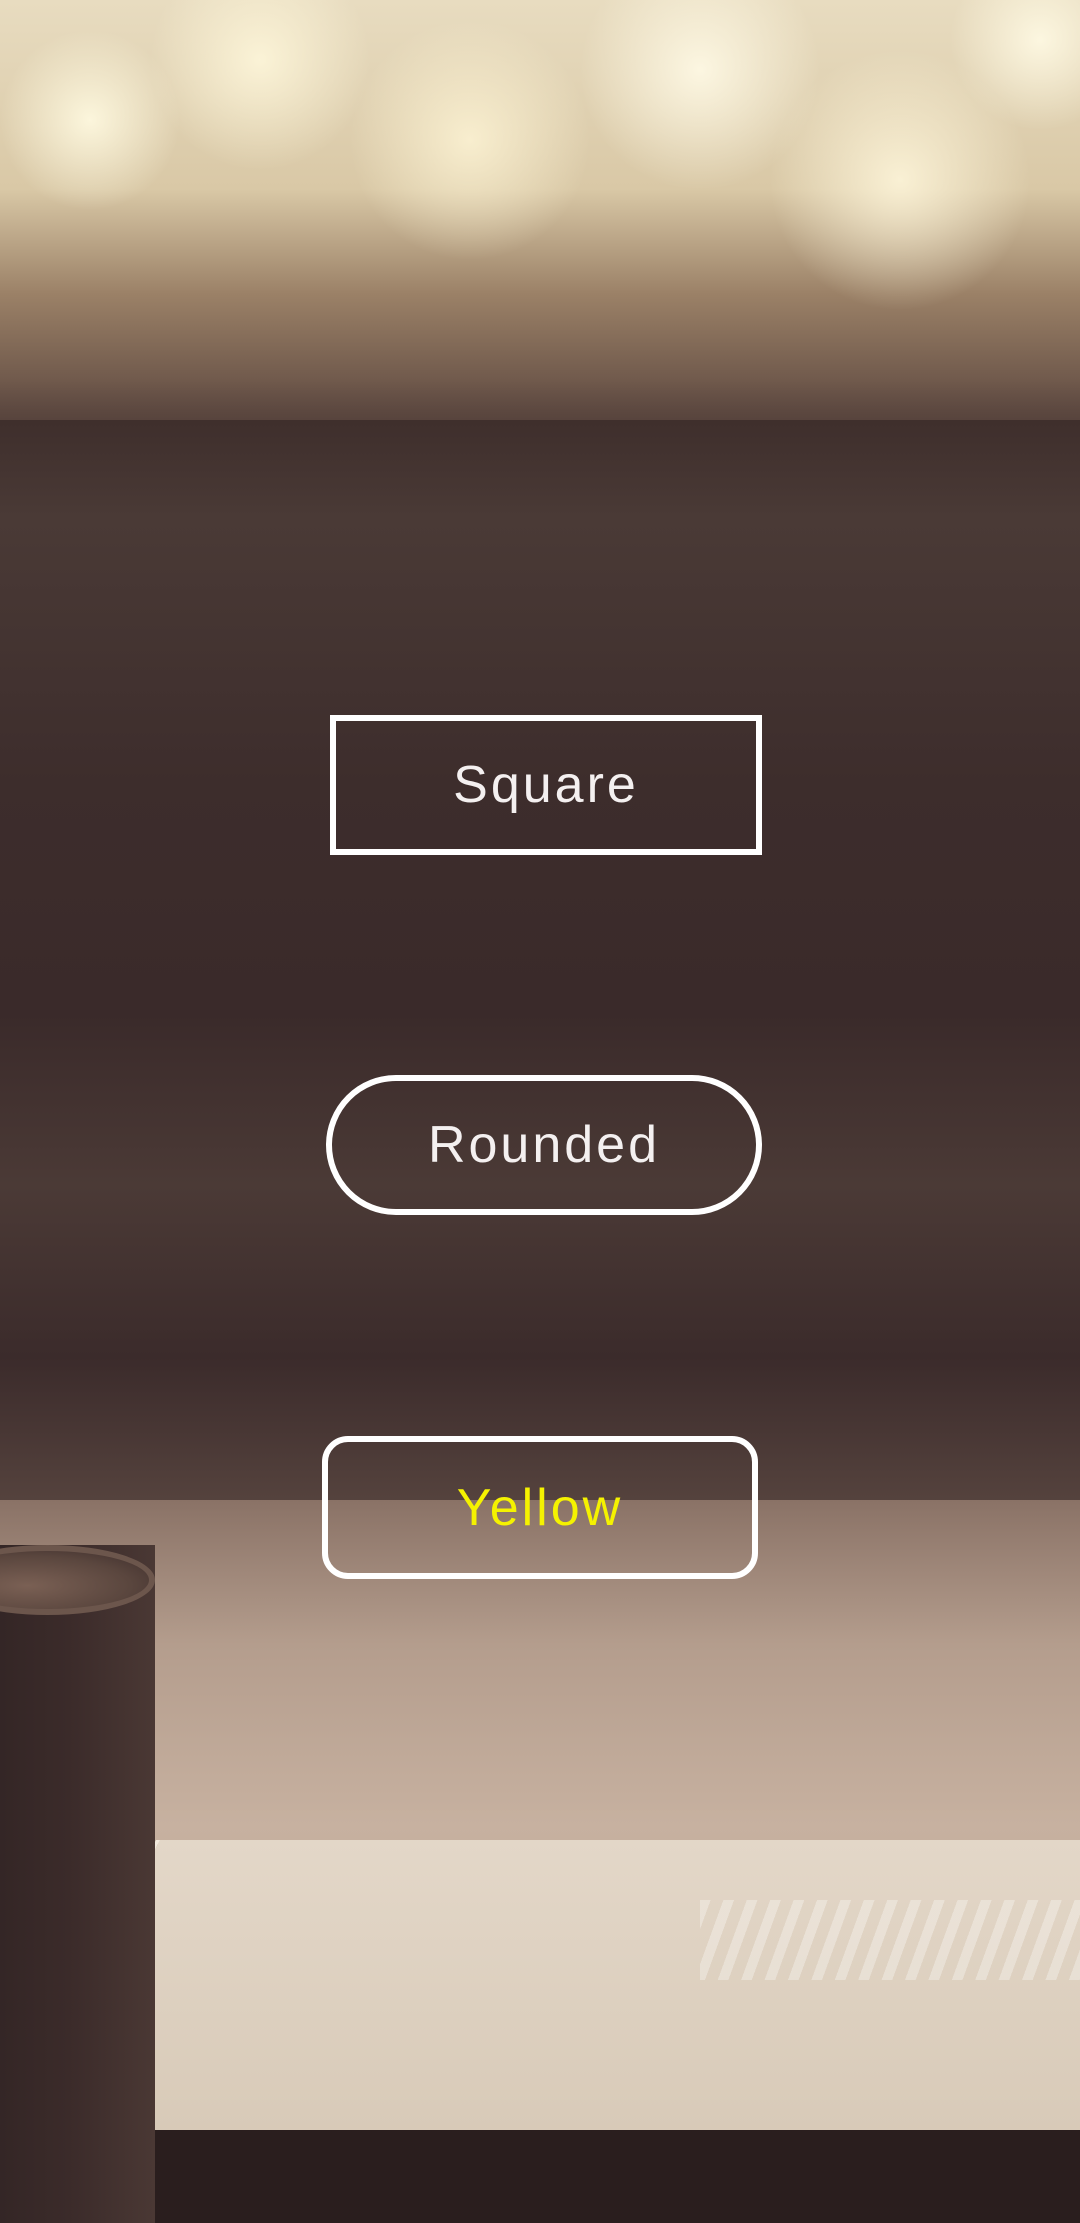 The width and height of the screenshot is (1080, 2223). I want to click on book-title-embossing, so click(890, 1940).